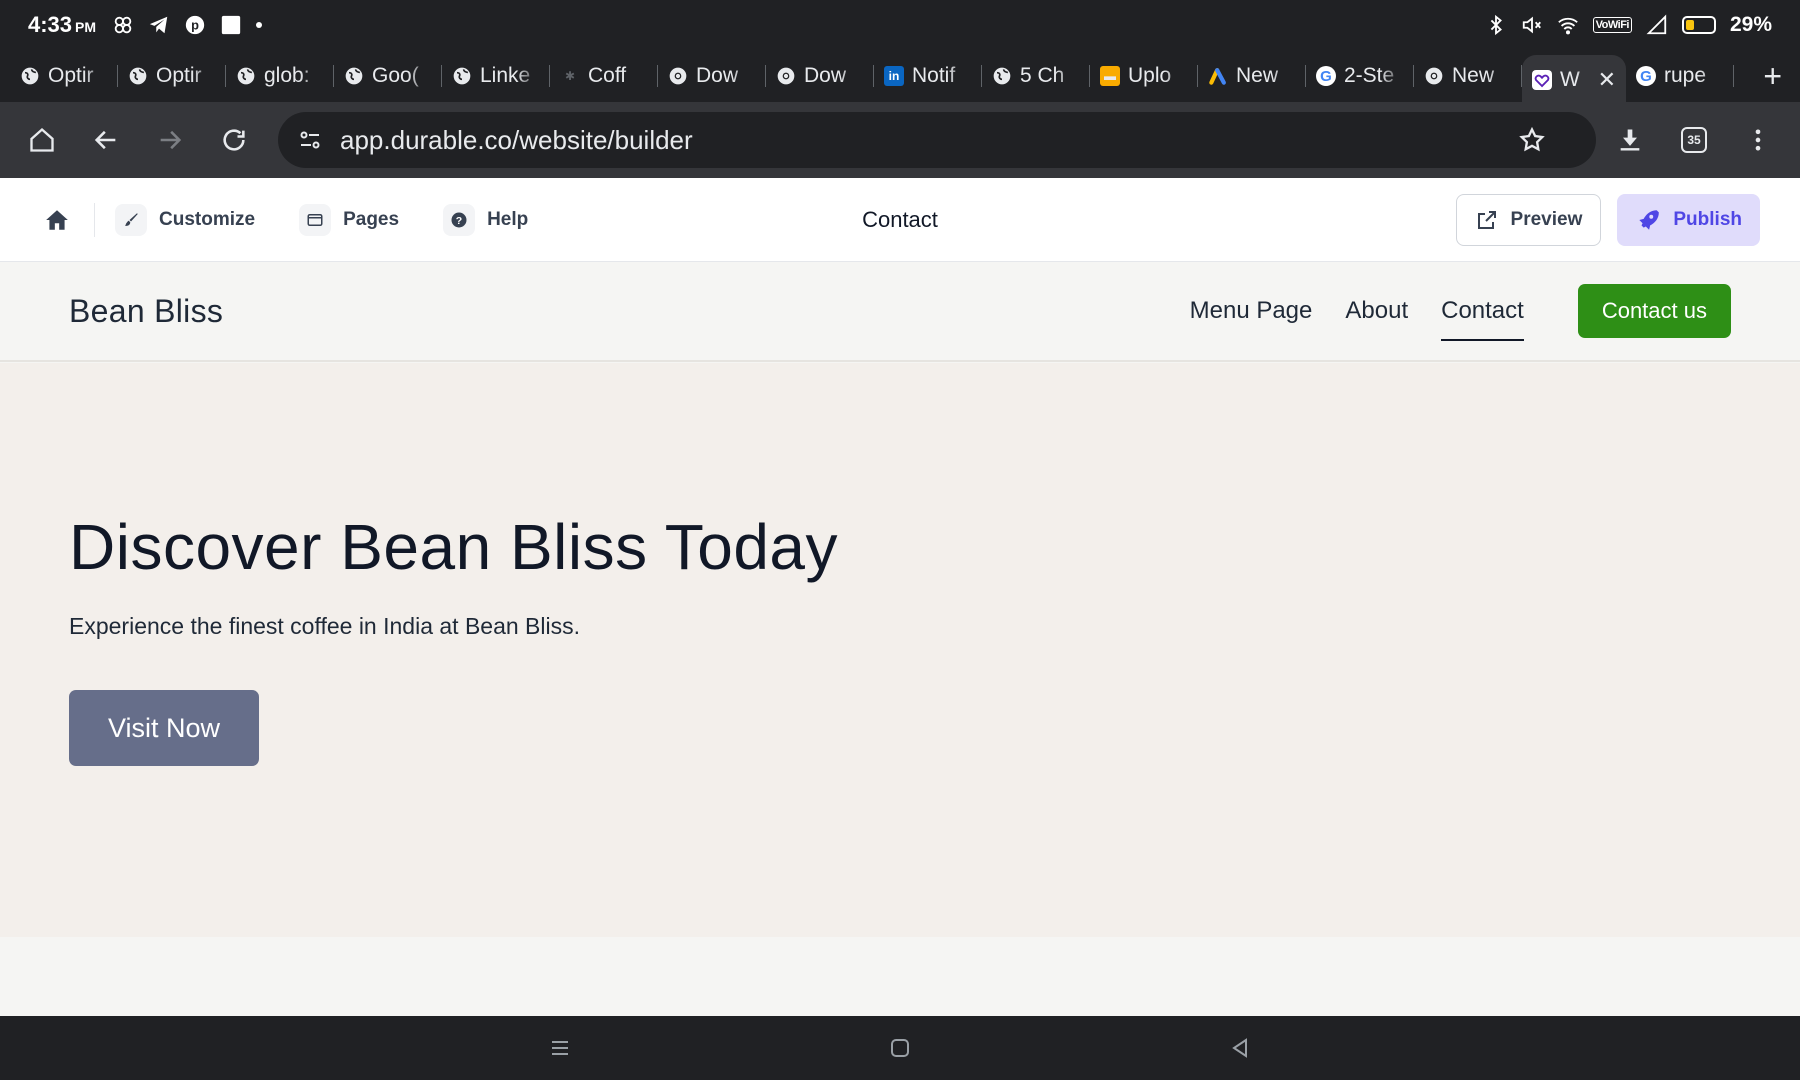 This screenshot has height=1080, width=1800. I want to click on address-bar: app.durable.co/website/builder, so click(937, 140).